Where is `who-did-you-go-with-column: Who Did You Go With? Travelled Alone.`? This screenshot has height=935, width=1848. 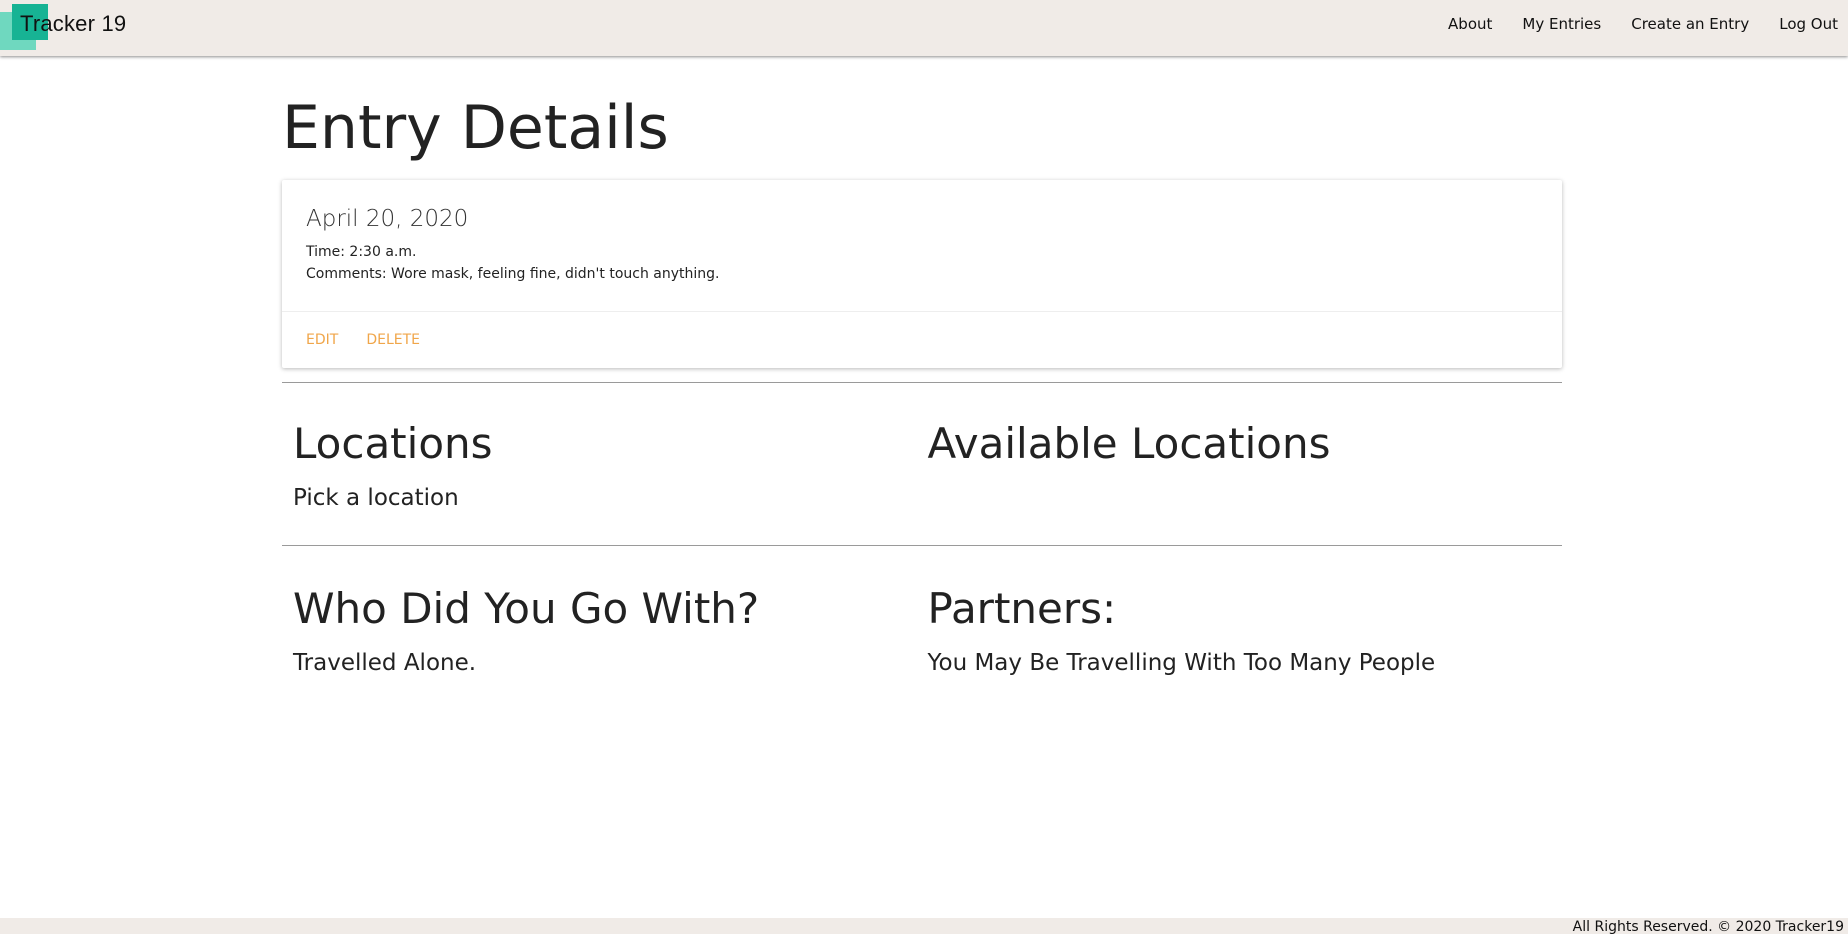 who-did-you-go-with-column: Who Did You Go With? Travelled Alone. is located at coordinates (610, 630).